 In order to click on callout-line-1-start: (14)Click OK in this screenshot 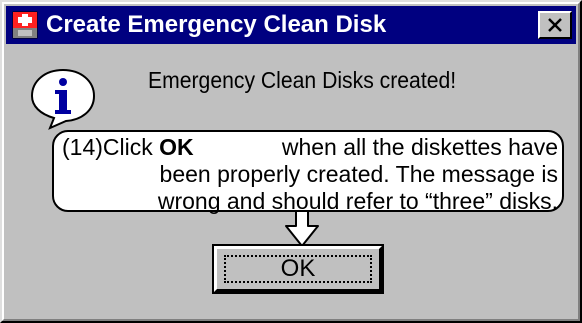, I will do `click(128, 147)`.